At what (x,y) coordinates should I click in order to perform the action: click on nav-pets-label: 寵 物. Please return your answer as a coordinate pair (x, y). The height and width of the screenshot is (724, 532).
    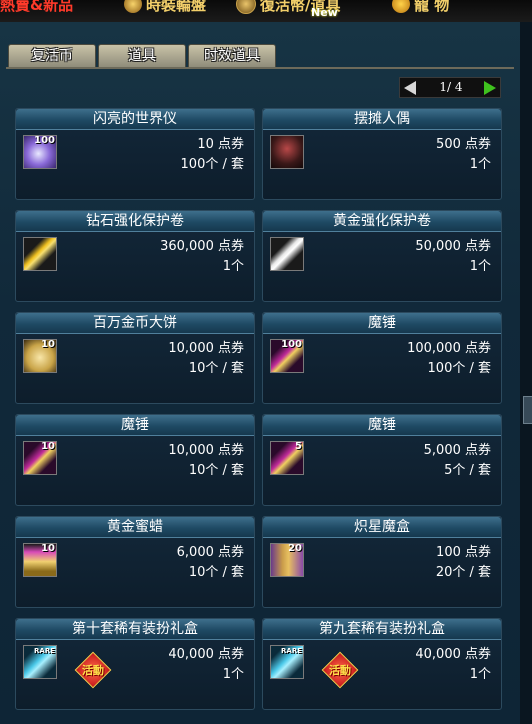
    Looking at the image, I should click on (432, 7).